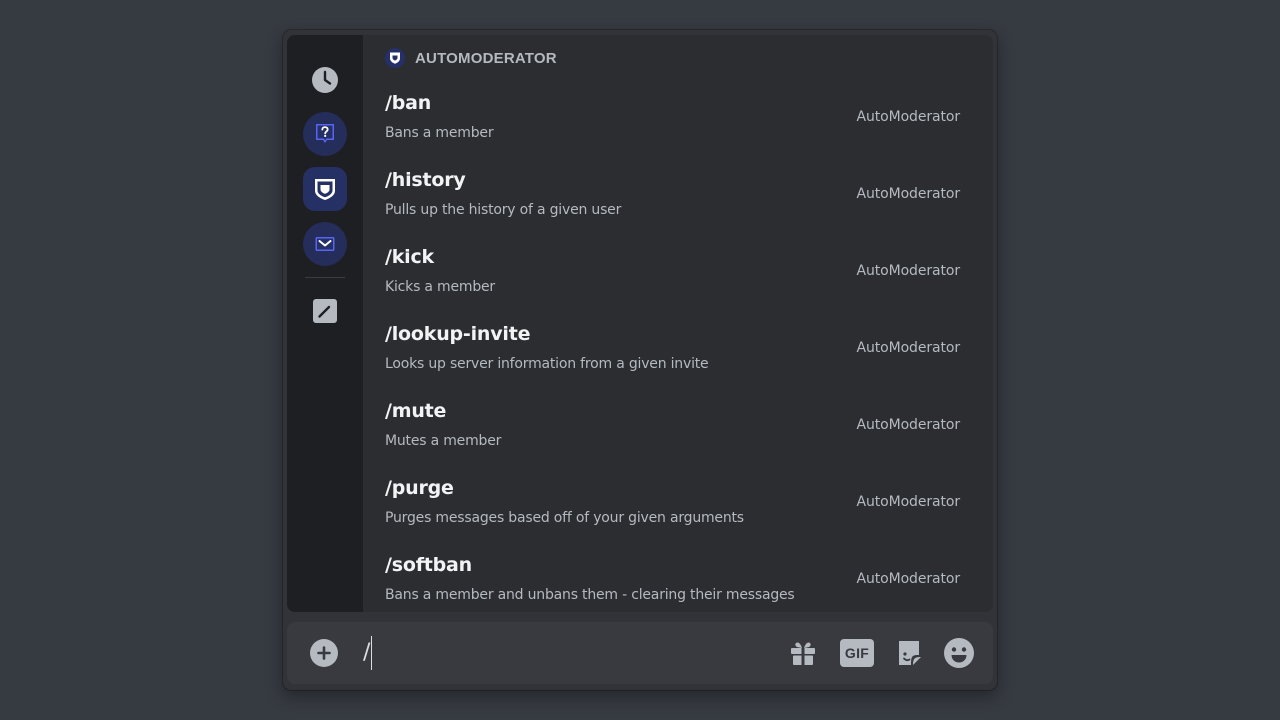  I want to click on gif-icon: GIF, so click(857, 653).